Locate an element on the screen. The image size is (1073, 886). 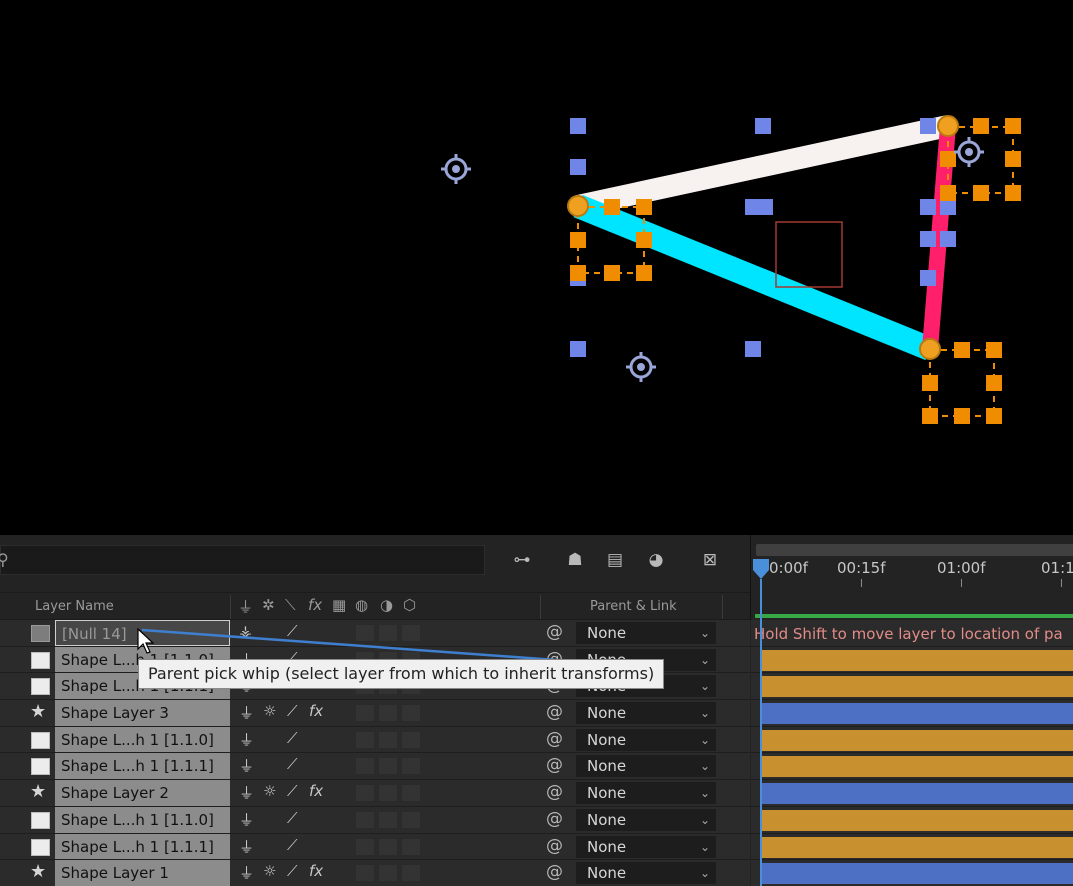
layer-name: Shape Layer 3 is located at coordinates (142, 713).